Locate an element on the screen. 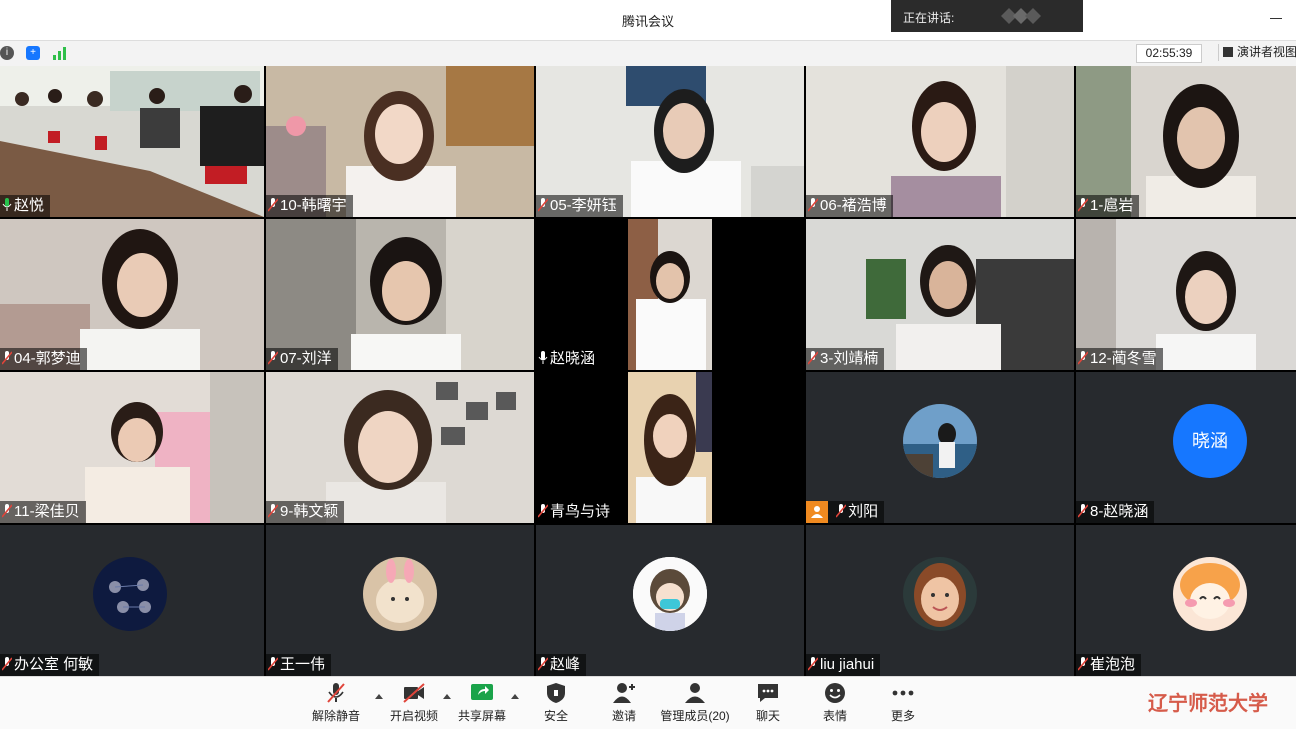  signal-icon is located at coordinates (60, 53).